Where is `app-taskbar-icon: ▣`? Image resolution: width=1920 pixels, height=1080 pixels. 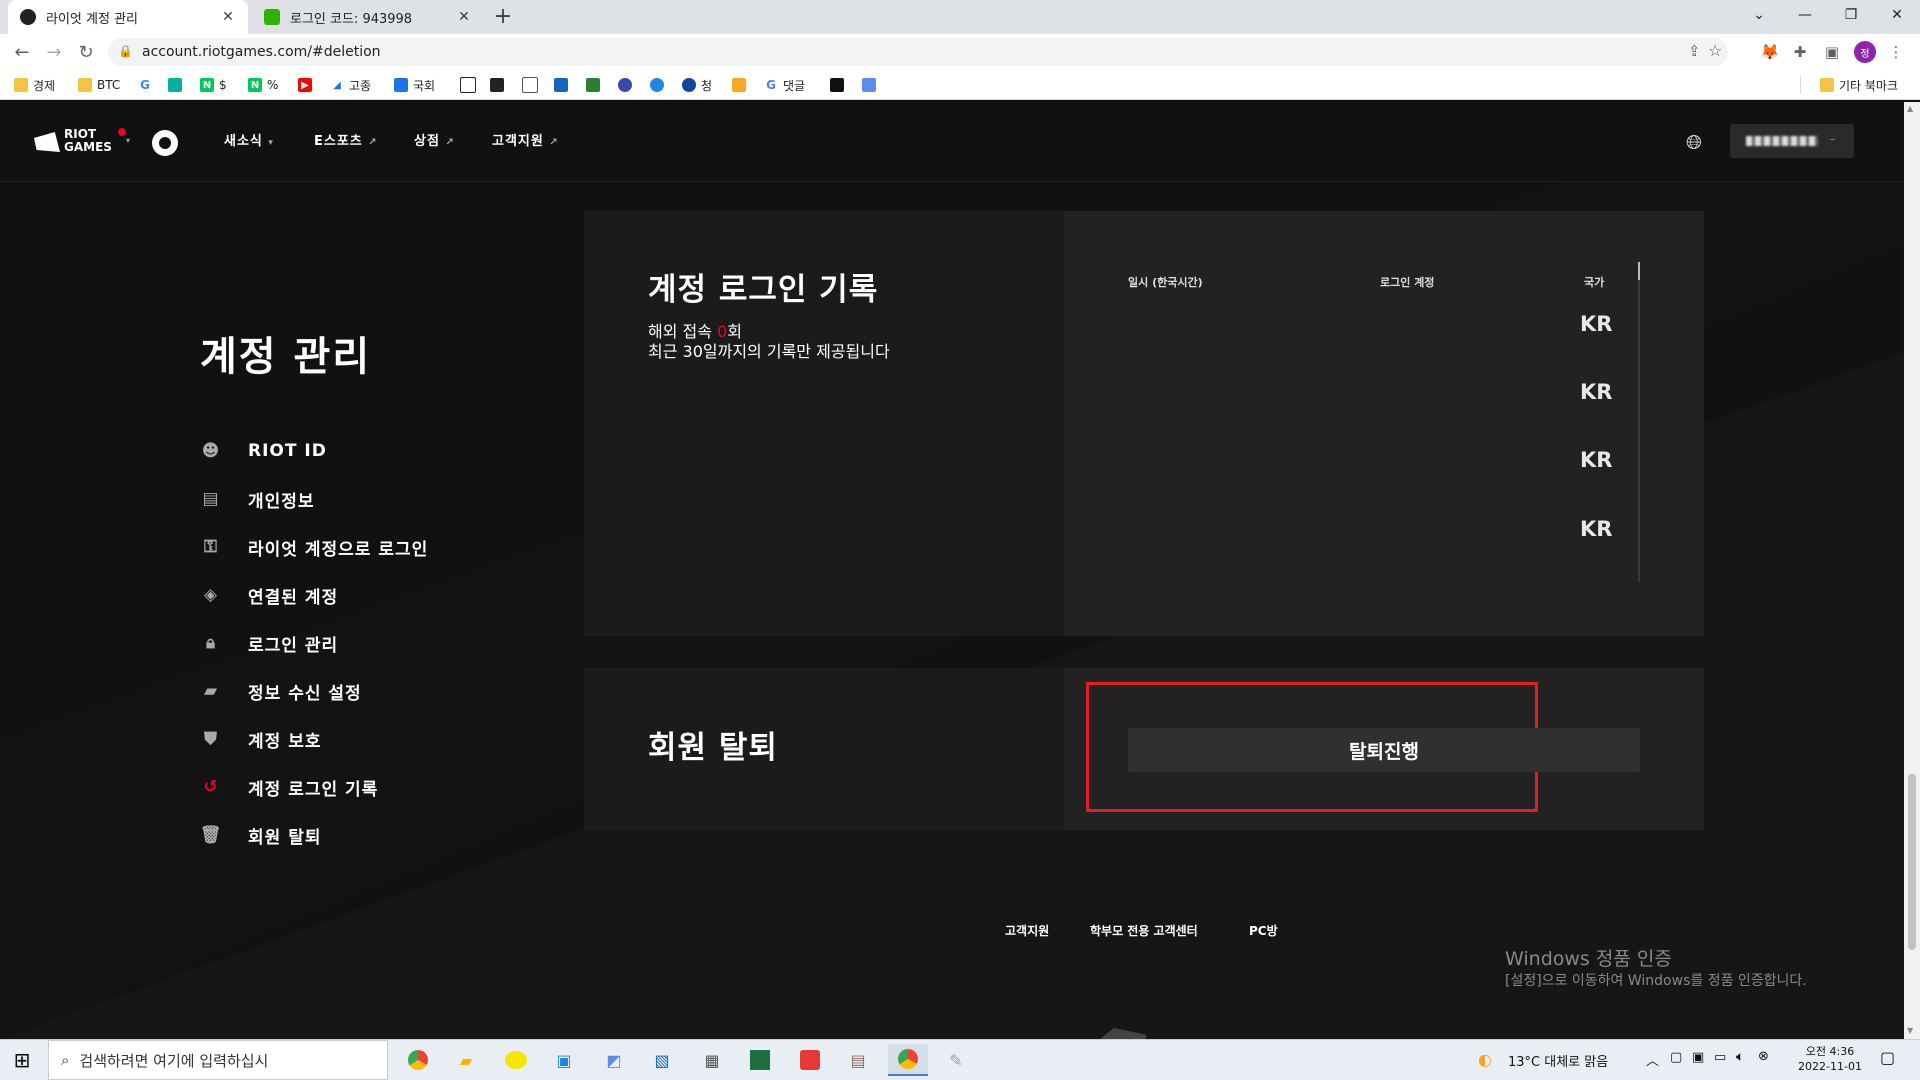
app-taskbar-icon: ▣ is located at coordinates (564, 1060).